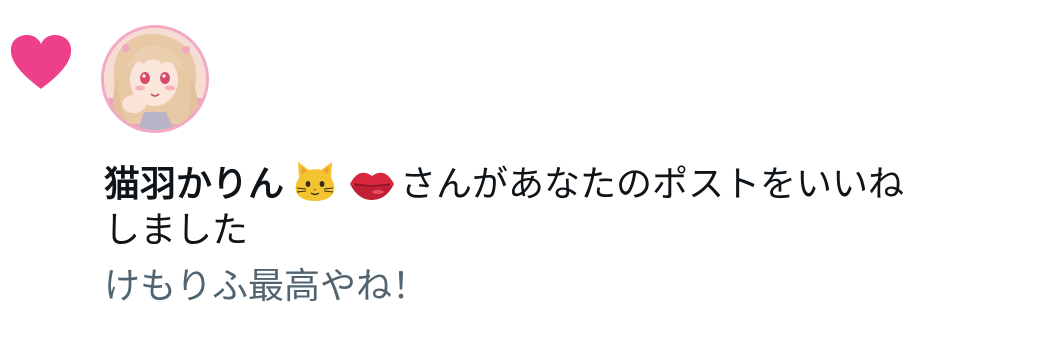 This screenshot has width=1038, height=345. Describe the element at coordinates (194, 184) in the screenshot. I see `user-name: 猫羽かりん` at that location.